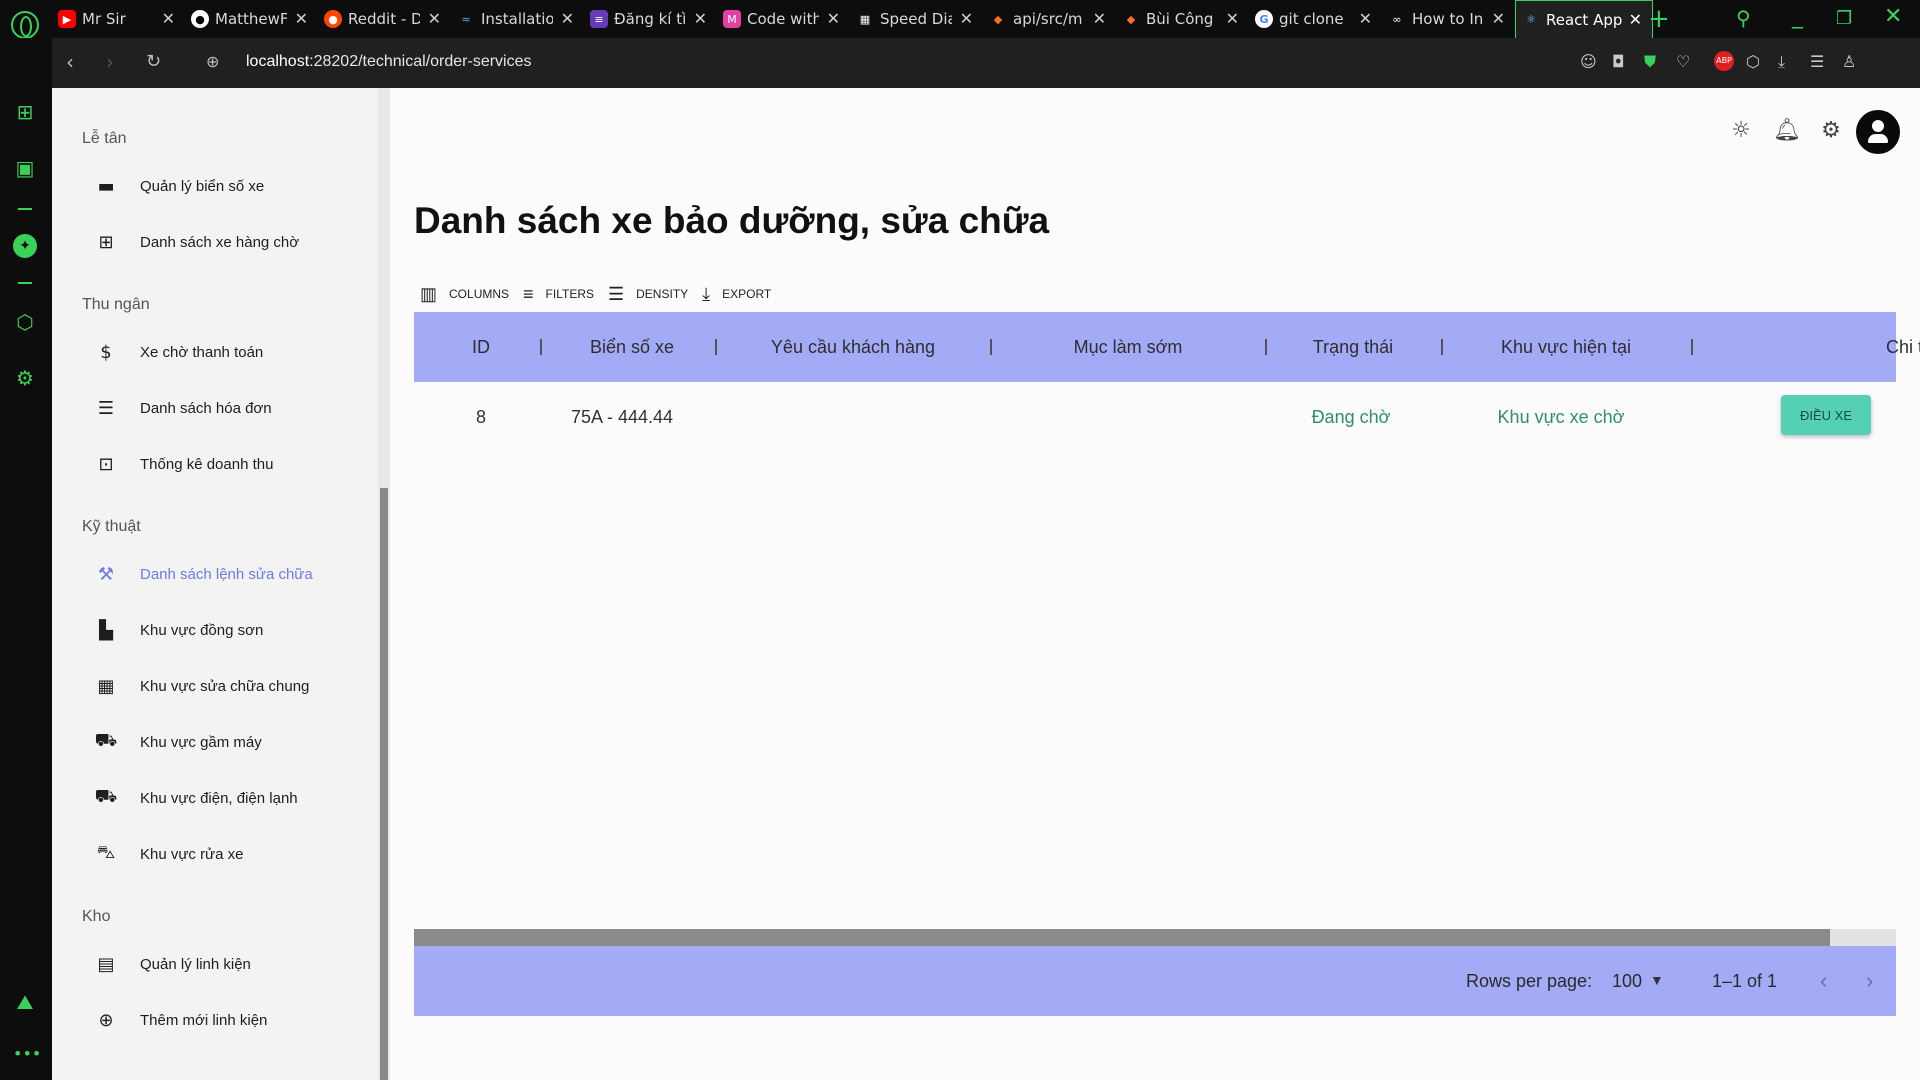 The width and height of the screenshot is (1920, 1080). I want to click on sidebar-item-license-plates: ▬ Quản lý biển số xe, so click(227, 186).